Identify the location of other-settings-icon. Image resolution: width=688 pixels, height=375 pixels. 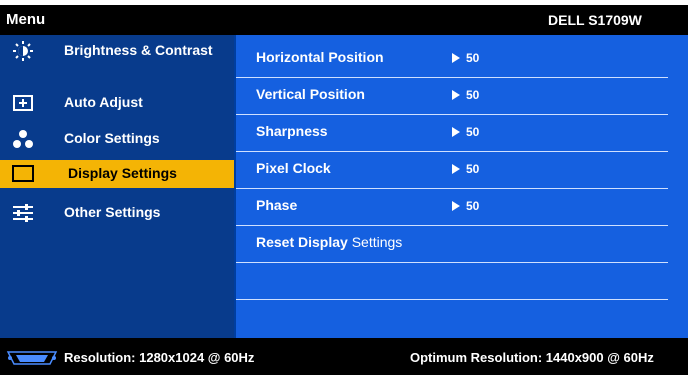
(23, 213).